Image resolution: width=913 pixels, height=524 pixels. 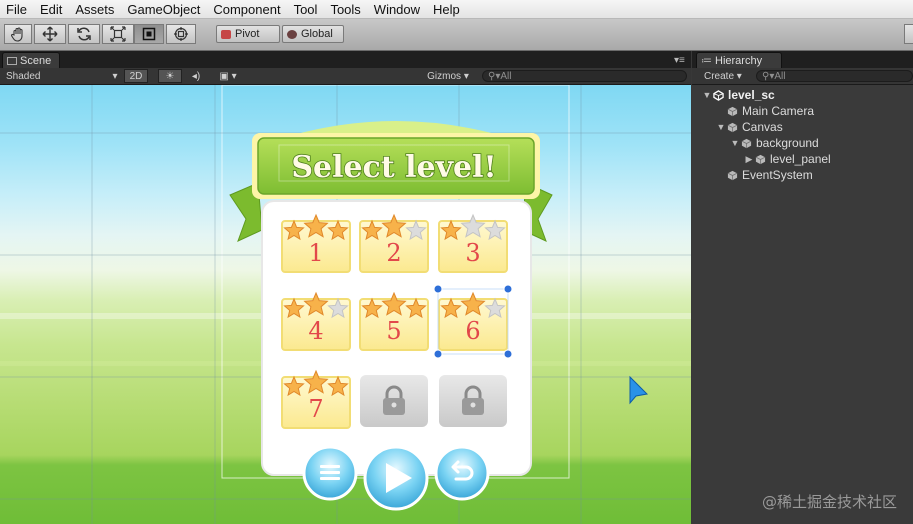 What do you see at coordinates (508, 289) in the screenshot?
I see `selection-handle-tr` at bounding box center [508, 289].